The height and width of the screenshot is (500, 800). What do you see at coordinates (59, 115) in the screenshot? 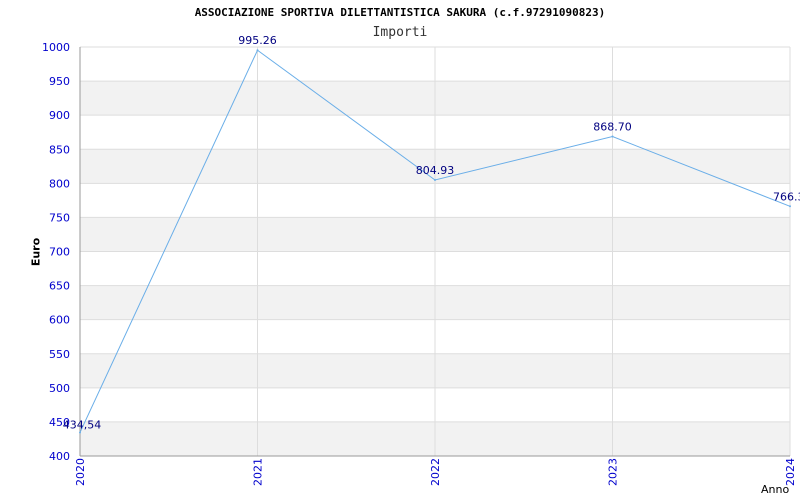
I see `y-tick-label: 900` at bounding box center [59, 115].